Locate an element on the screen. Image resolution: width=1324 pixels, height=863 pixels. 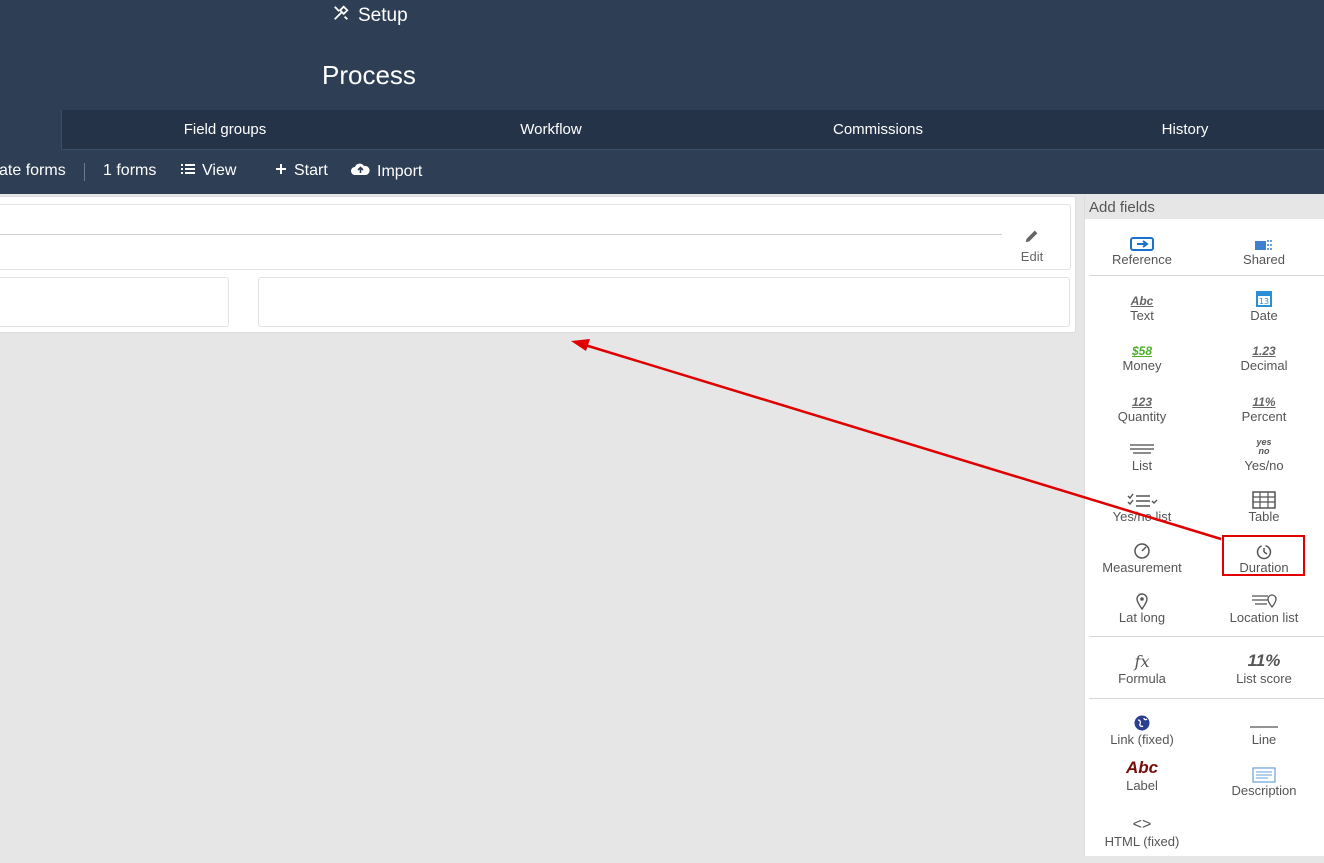
top-header: Setup Process is located at coordinates (662, 55).